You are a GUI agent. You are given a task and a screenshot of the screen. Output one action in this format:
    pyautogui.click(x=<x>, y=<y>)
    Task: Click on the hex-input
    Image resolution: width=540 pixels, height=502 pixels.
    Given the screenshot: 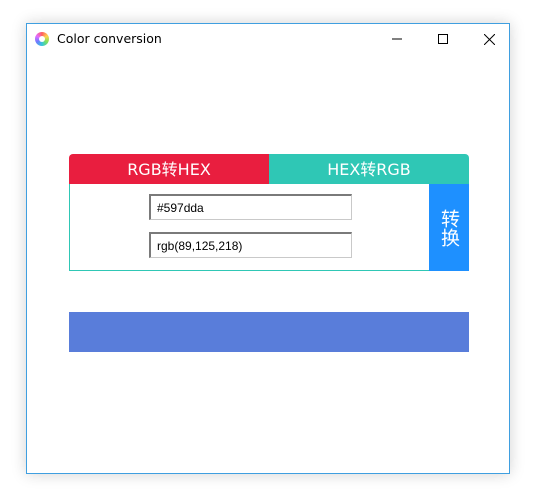 What is the action you would take?
    pyautogui.click(x=250, y=207)
    